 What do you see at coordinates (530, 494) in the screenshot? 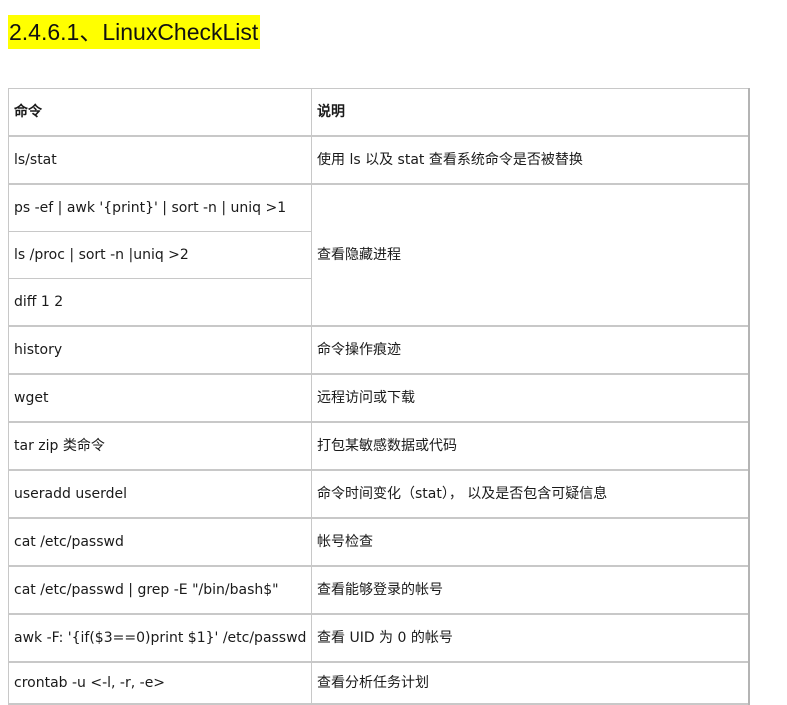
I see `description-cell: 命令时间变化（stat）， 以及是否包含可疑信息` at bounding box center [530, 494].